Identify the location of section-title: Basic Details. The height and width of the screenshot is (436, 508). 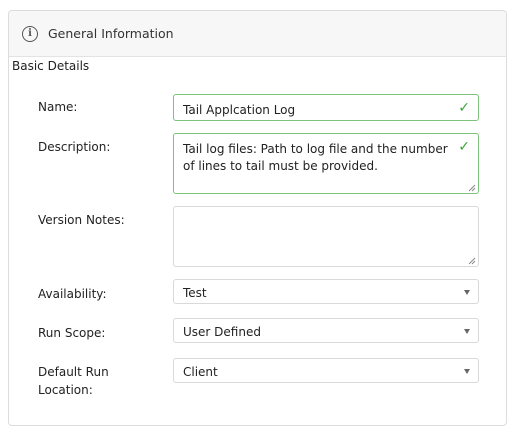
(51, 66).